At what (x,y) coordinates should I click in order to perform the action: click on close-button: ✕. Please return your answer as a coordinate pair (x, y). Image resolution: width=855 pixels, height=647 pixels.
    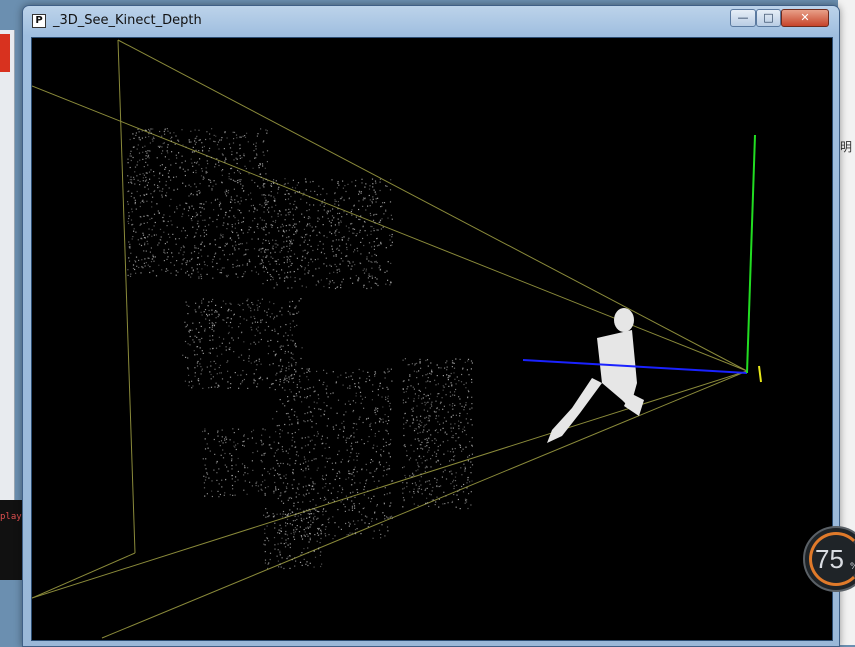
    Looking at the image, I should click on (805, 18).